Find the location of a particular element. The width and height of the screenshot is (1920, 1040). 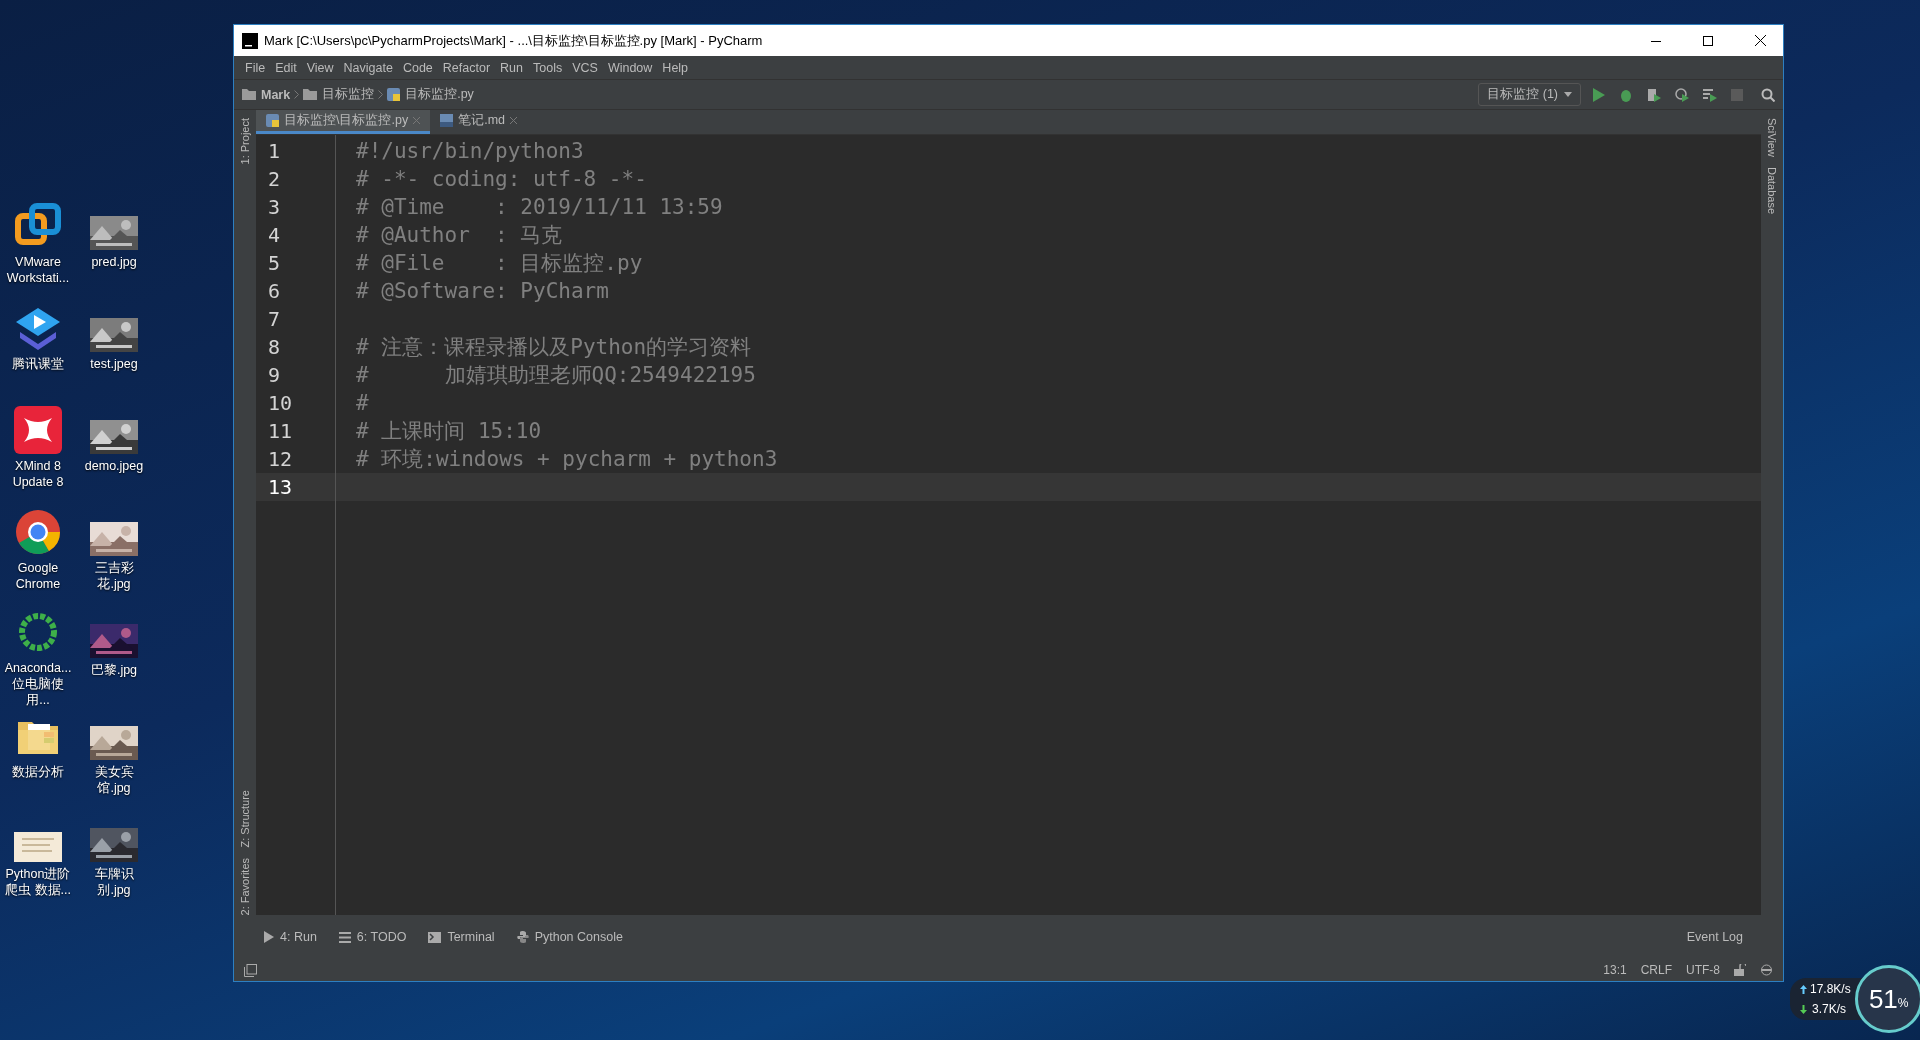

xmind-icon is located at coordinates (38, 430).